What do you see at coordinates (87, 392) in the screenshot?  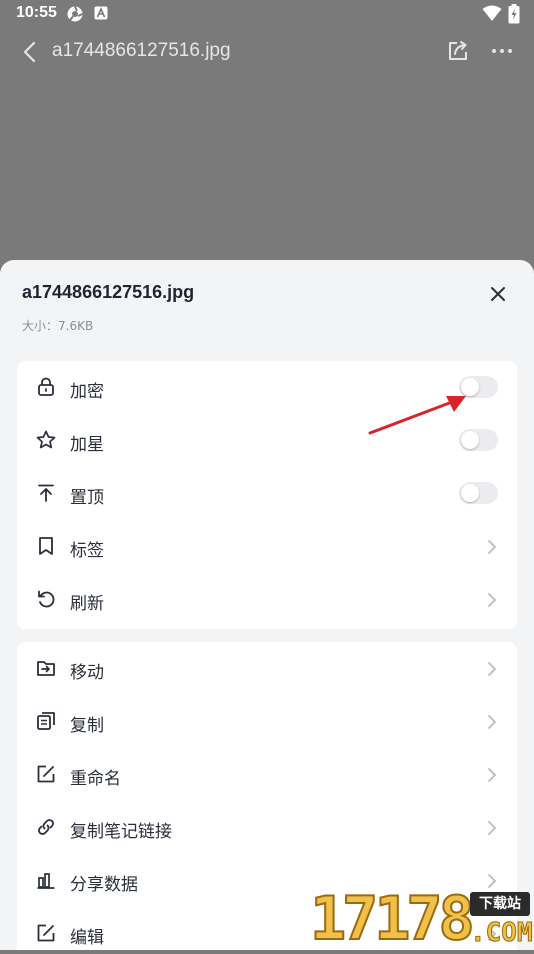 I see `option-label: 加密` at bounding box center [87, 392].